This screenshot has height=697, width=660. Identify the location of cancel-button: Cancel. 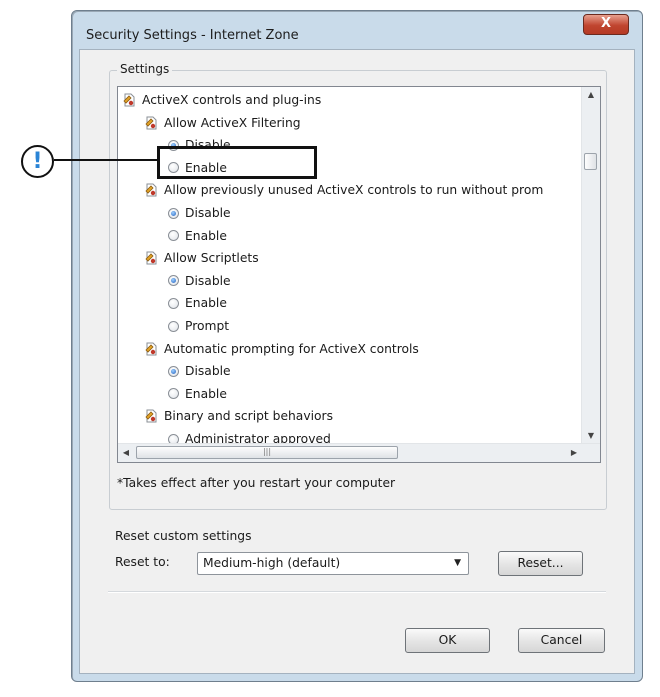
(561, 640).